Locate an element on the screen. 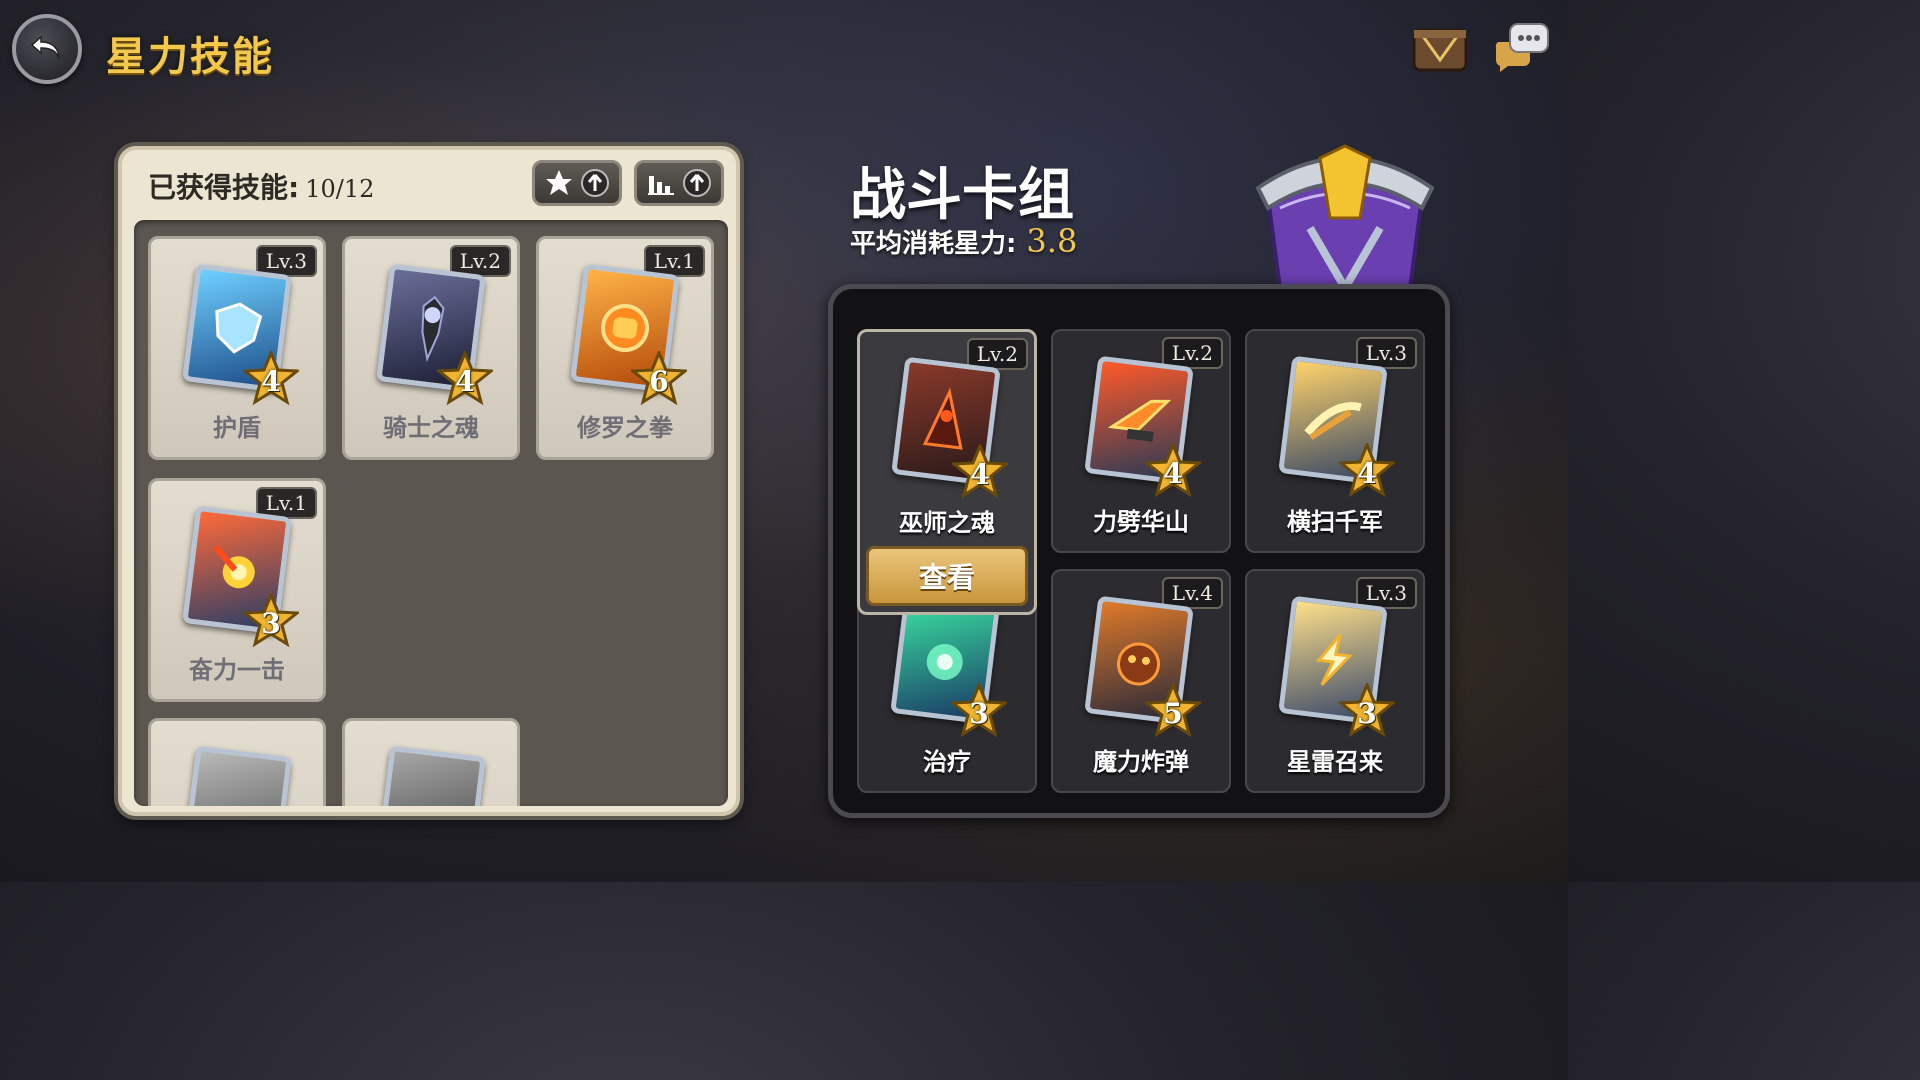 The height and width of the screenshot is (1080, 1920). skill-card-shield: Lv.3 4 护盾 is located at coordinates (237, 348).